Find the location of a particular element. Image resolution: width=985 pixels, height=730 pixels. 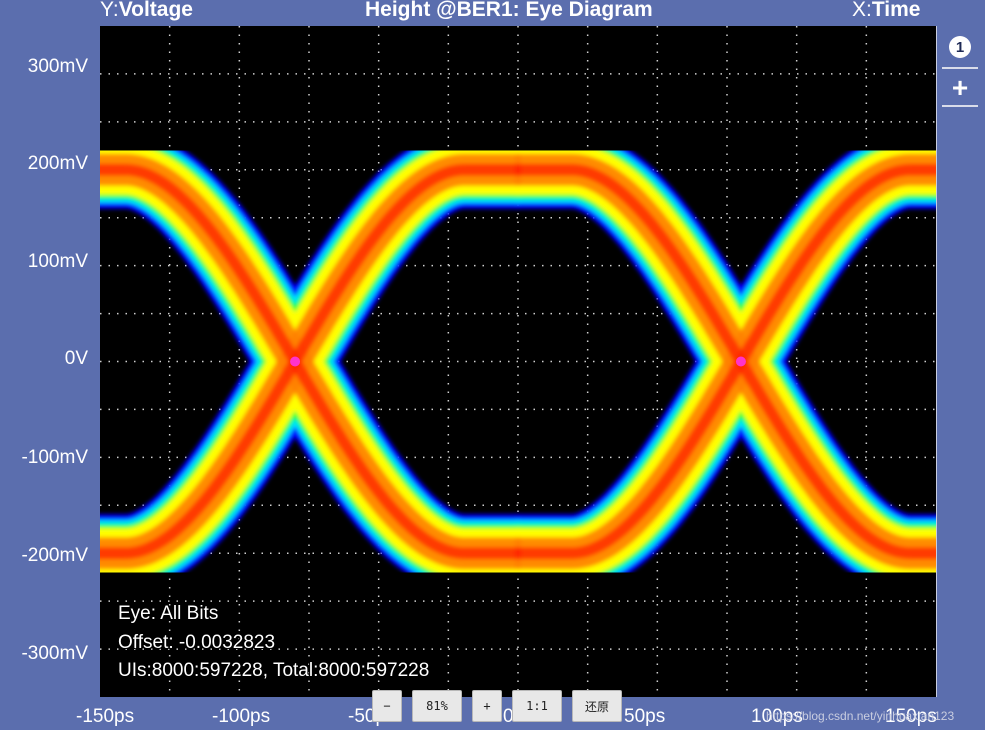

y-tick-label: 100mV is located at coordinates (57, 261).